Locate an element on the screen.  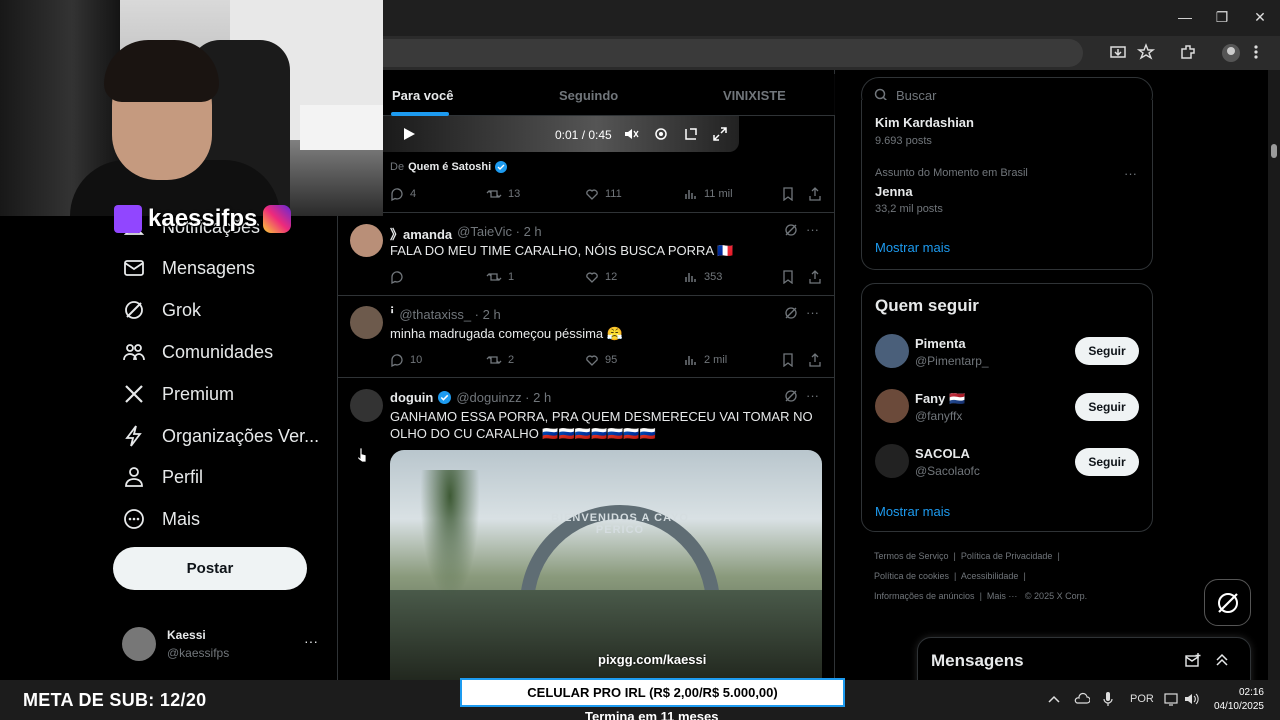
views-button: 353 is located at coordinates (703, 277).